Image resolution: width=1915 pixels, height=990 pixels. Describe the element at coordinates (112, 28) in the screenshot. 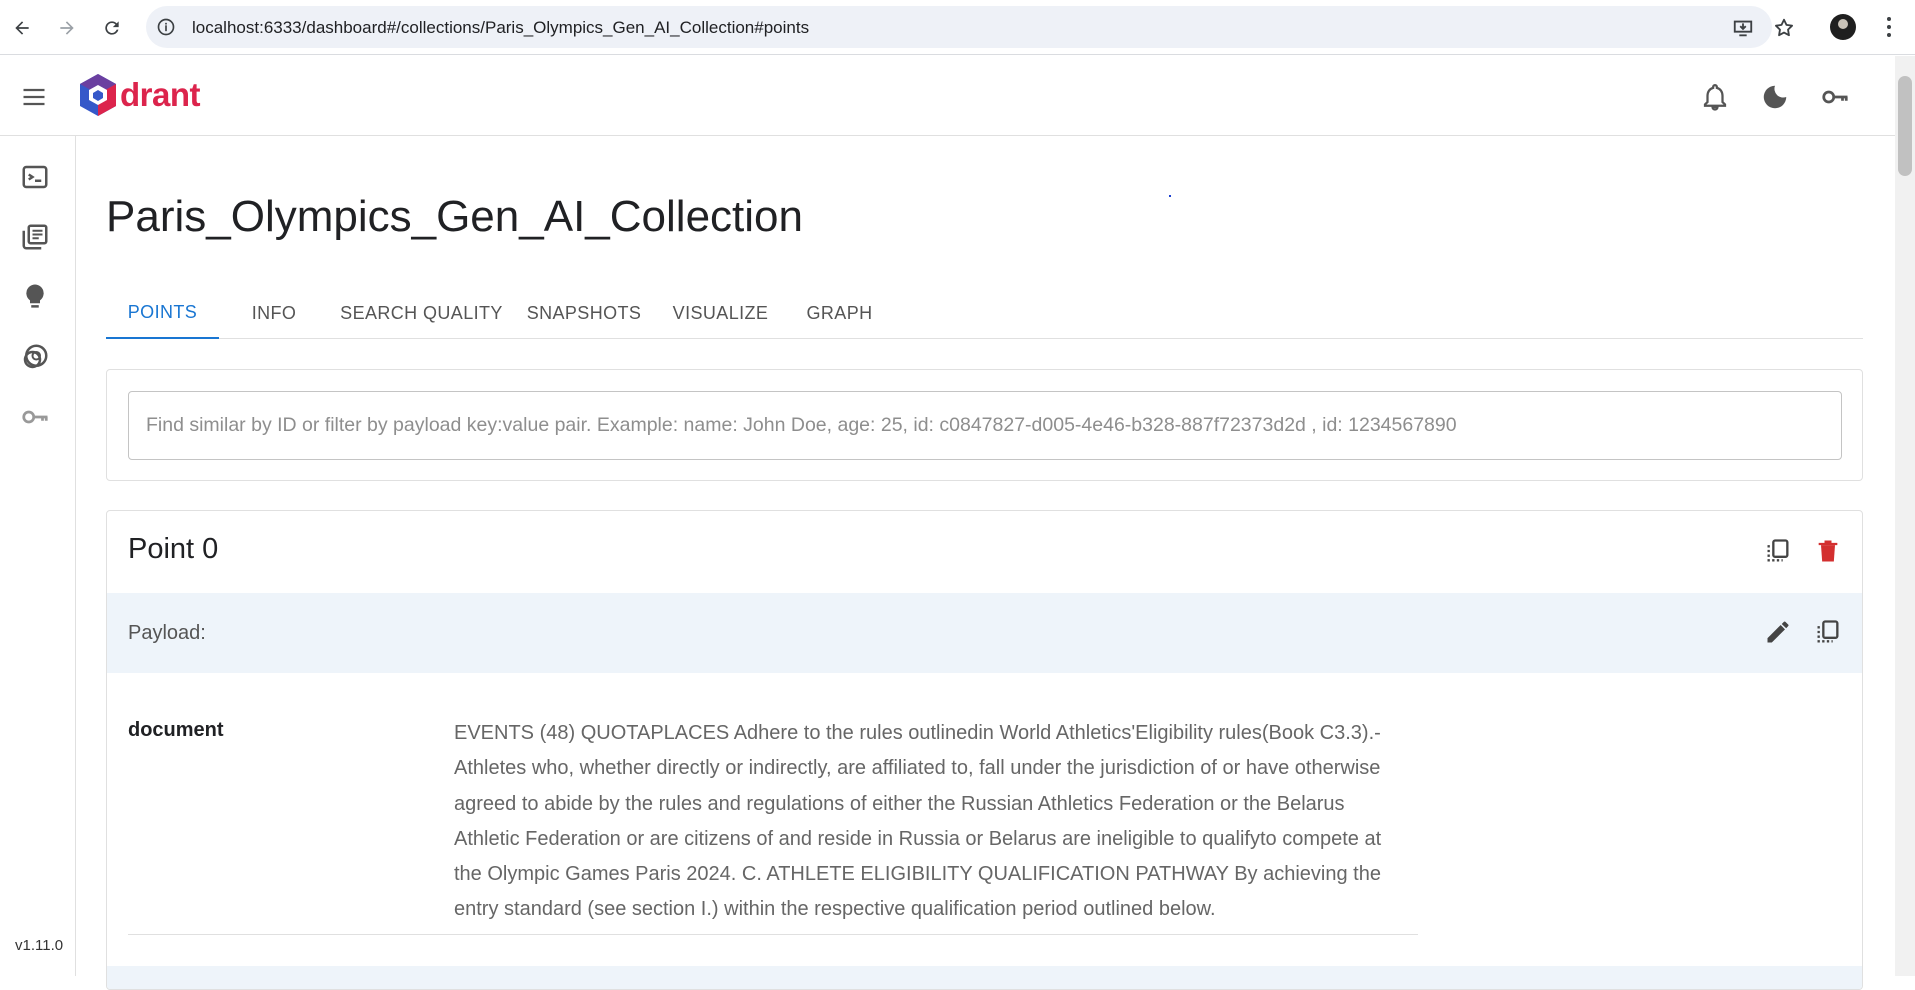

I see `reload-icon` at that location.